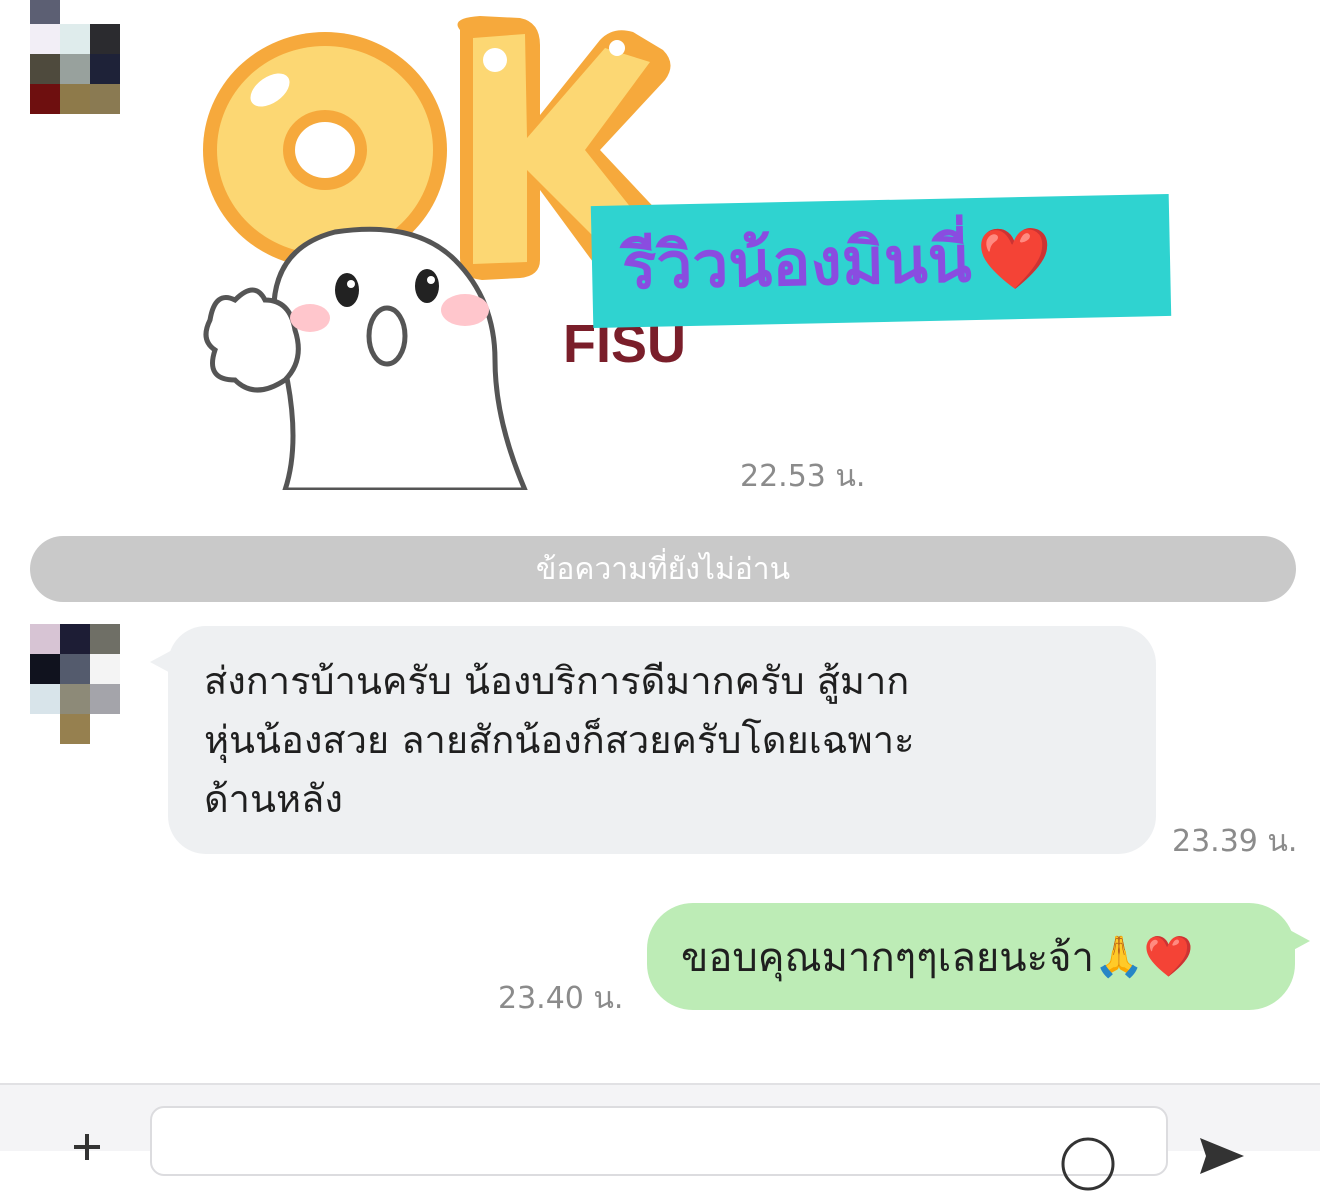 The height and width of the screenshot is (1192, 1320). Describe the element at coordinates (1088, 1164) in the screenshot. I see `emoji-icon` at that location.